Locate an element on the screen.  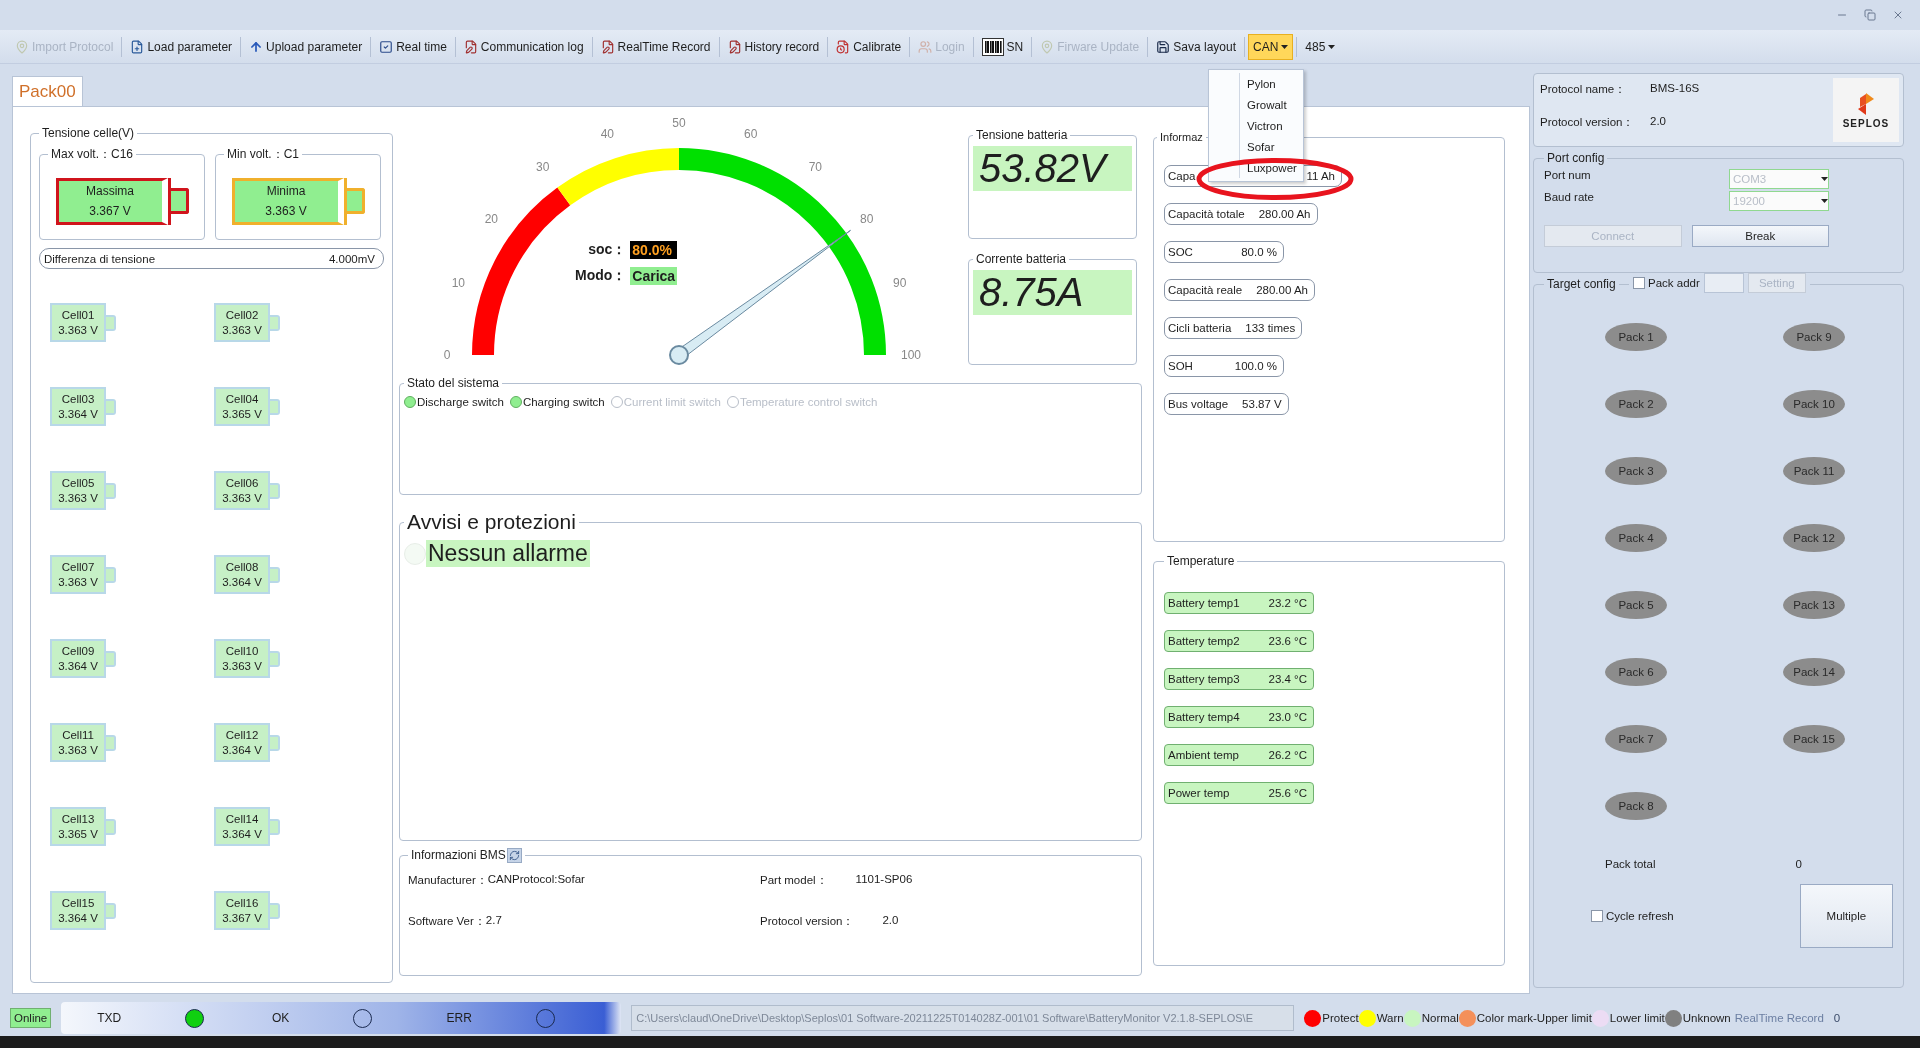
signal-label: OK is located at coordinates (280, 1018).